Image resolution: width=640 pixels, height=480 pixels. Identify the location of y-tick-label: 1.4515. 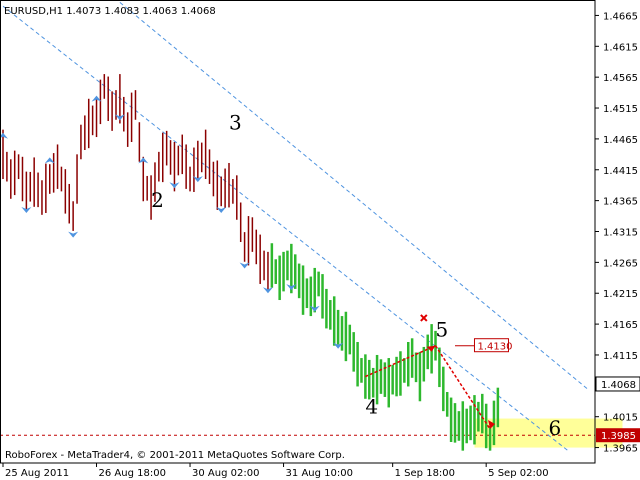
(620, 109).